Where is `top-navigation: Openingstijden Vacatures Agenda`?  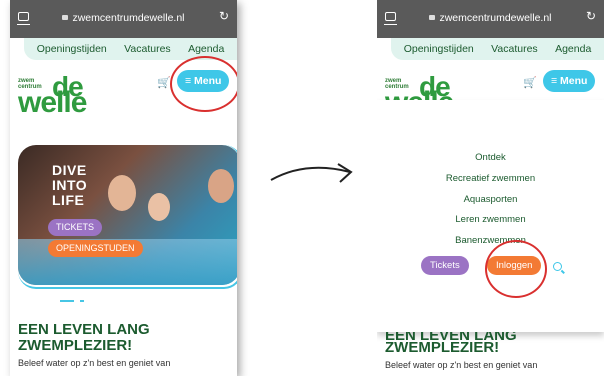
top-navigation: Openingstijden Vacatures Agenda is located at coordinates (497, 49).